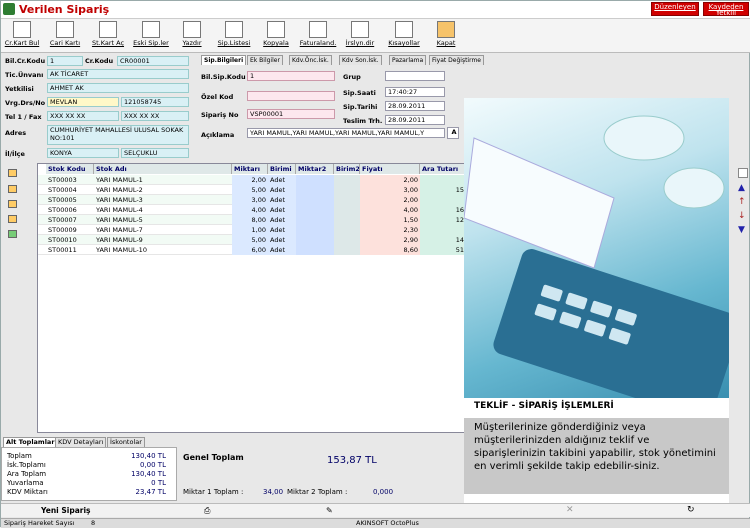  What do you see at coordinates (163, 250) in the screenshot?
I see `table-cell: YARI MAMUL-10` at bounding box center [163, 250].